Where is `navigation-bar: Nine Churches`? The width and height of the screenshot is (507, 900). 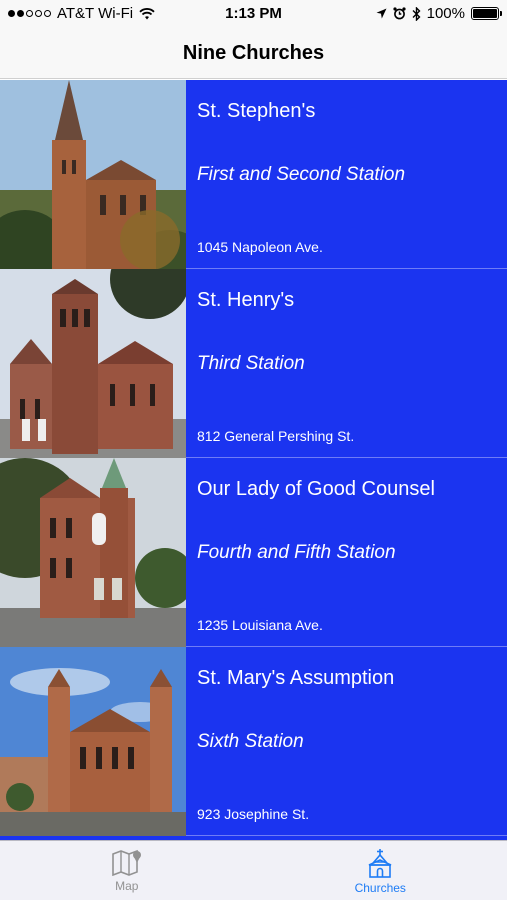
navigation-bar: Nine Churches is located at coordinates (253, 53).